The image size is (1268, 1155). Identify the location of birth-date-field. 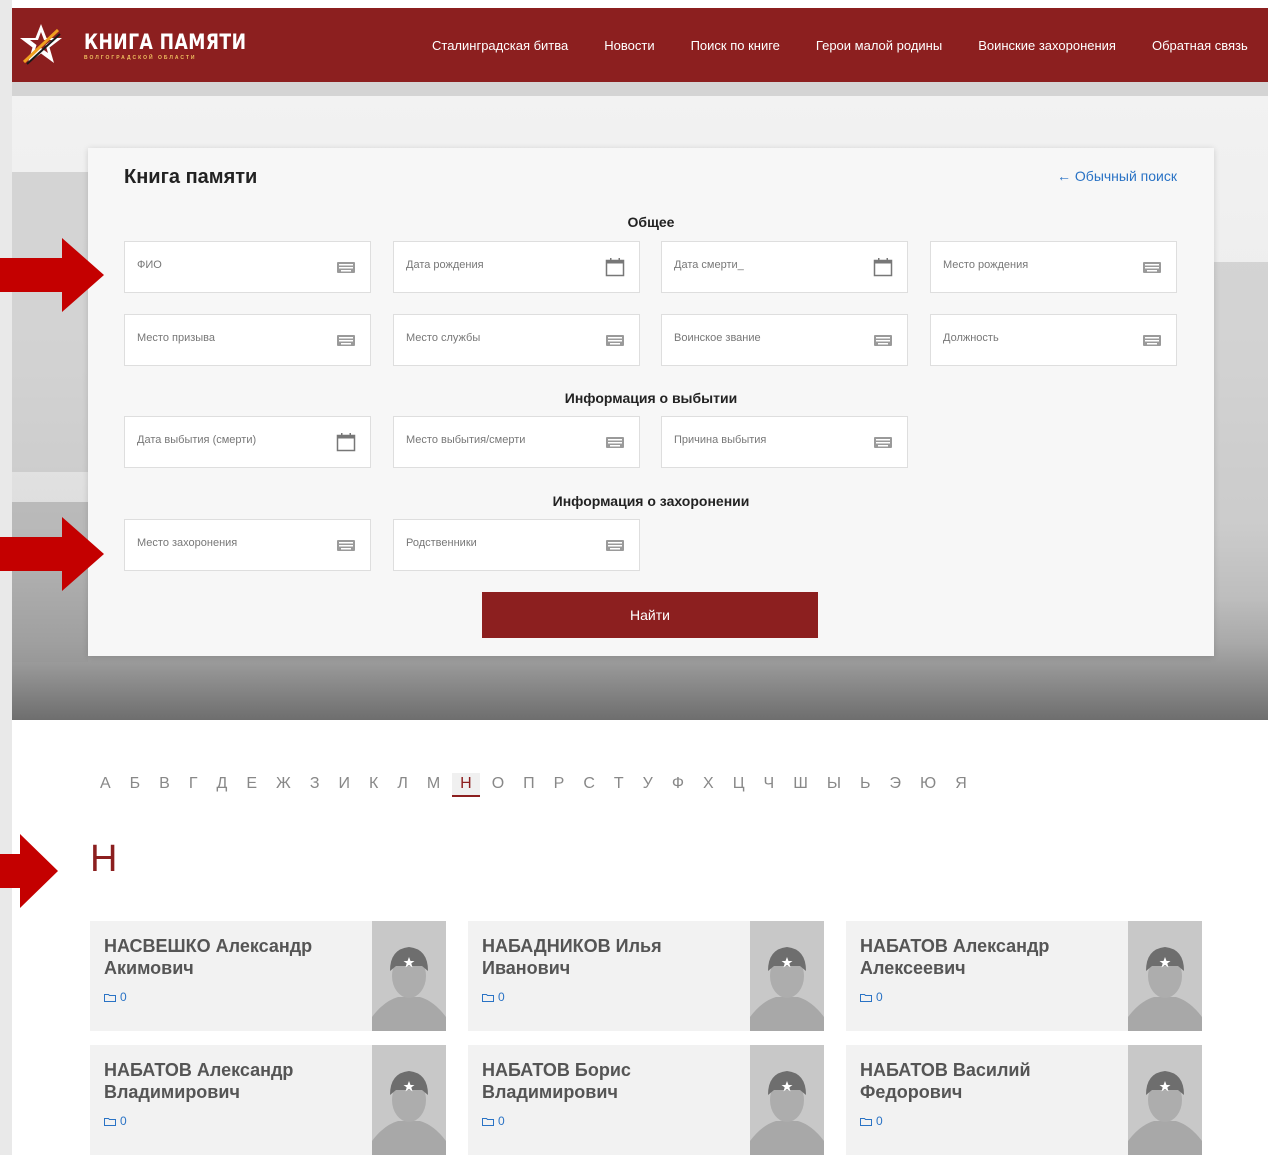
(516, 267).